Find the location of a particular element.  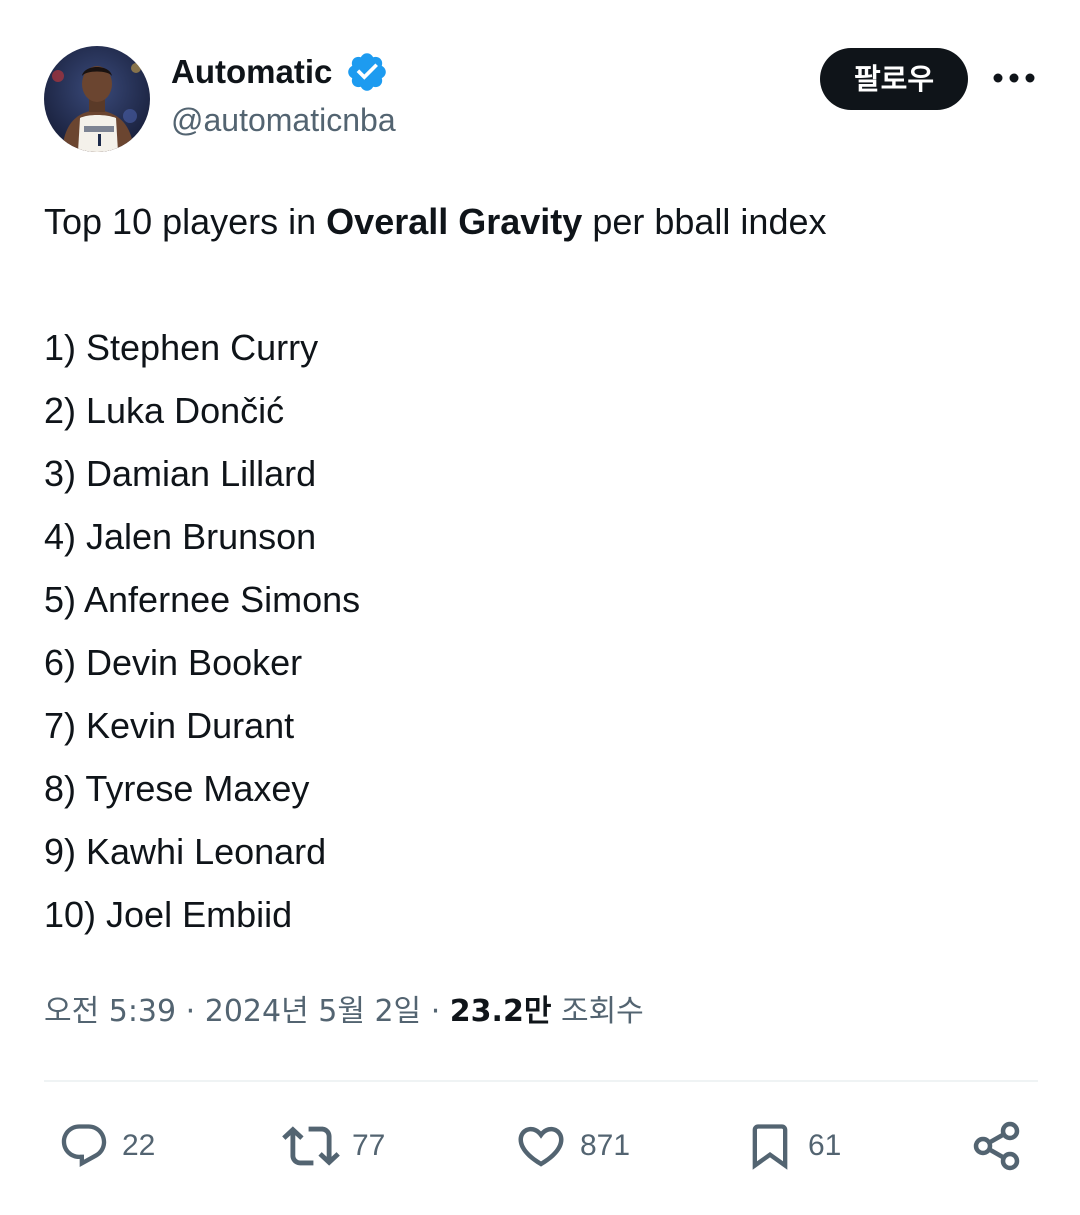

repost-count: 77 is located at coordinates (369, 1145).